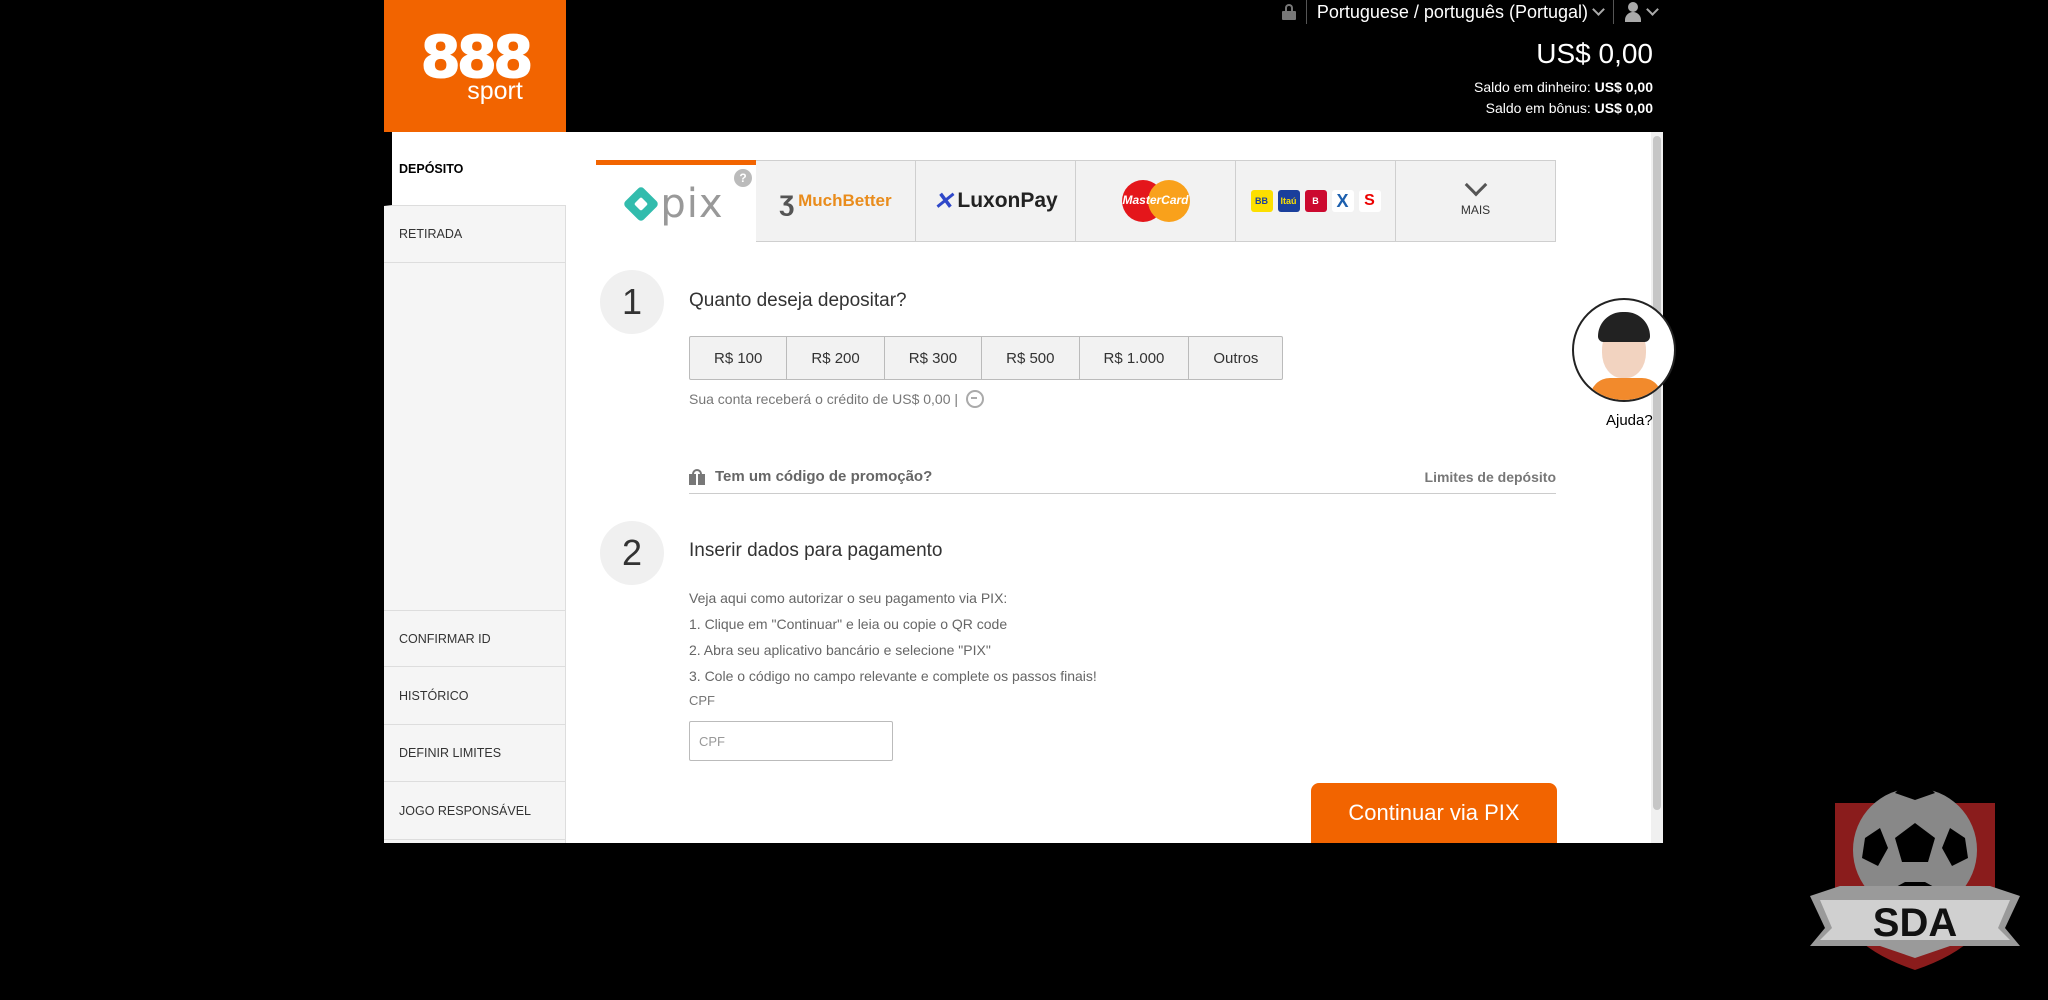  What do you see at coordinates (943, 201) in the screenshot?
I see `luxonpay-icon: ✕` at bounding box center [943, 201].